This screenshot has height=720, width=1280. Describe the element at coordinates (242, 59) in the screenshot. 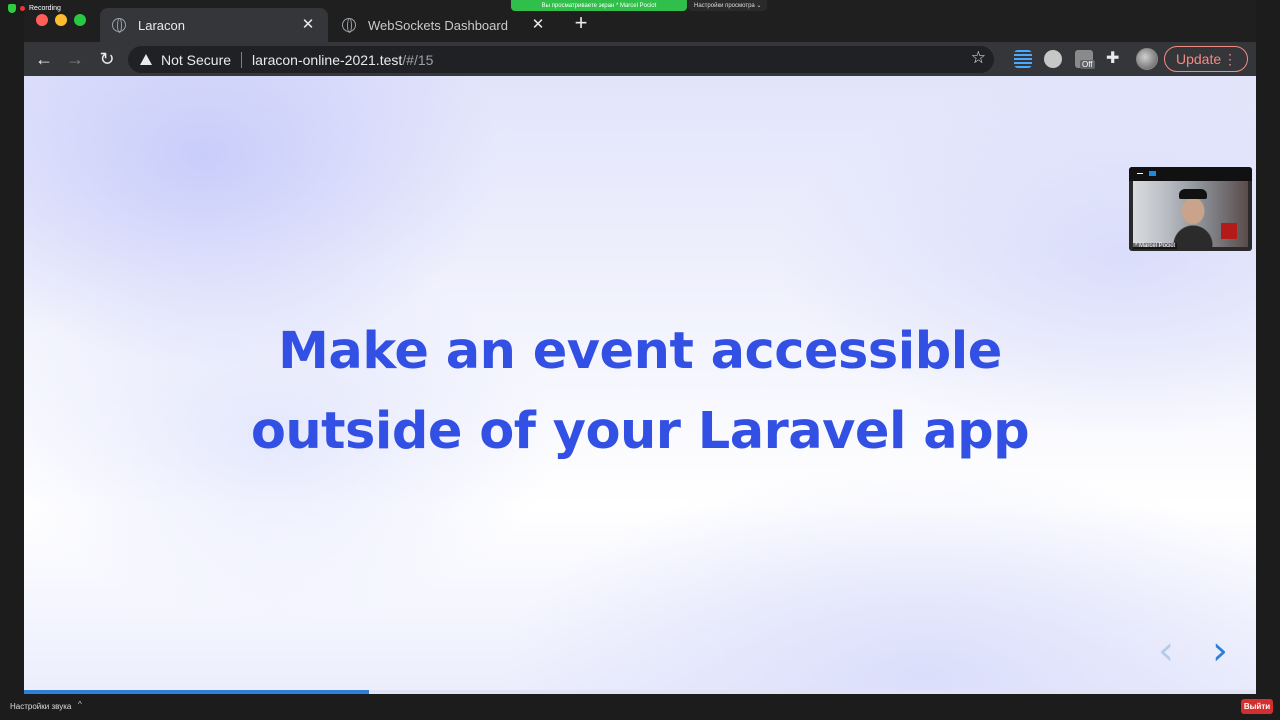

I see `divider` at that location.